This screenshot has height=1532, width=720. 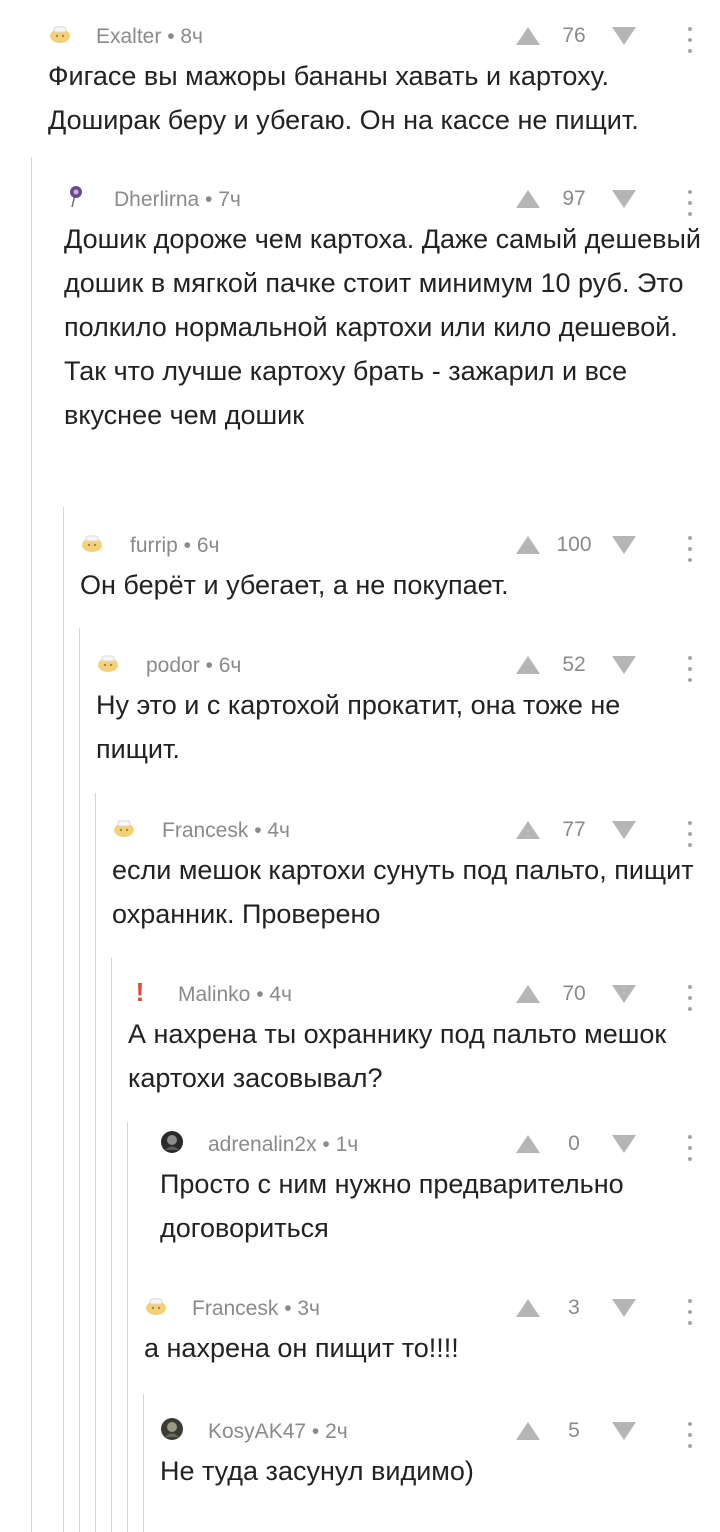 What do you see at coordinates (440, 1431) in the screenshot?
I see `comment-header: KosyAK47 • 2ч 5` at bounding box center [440, 1431].